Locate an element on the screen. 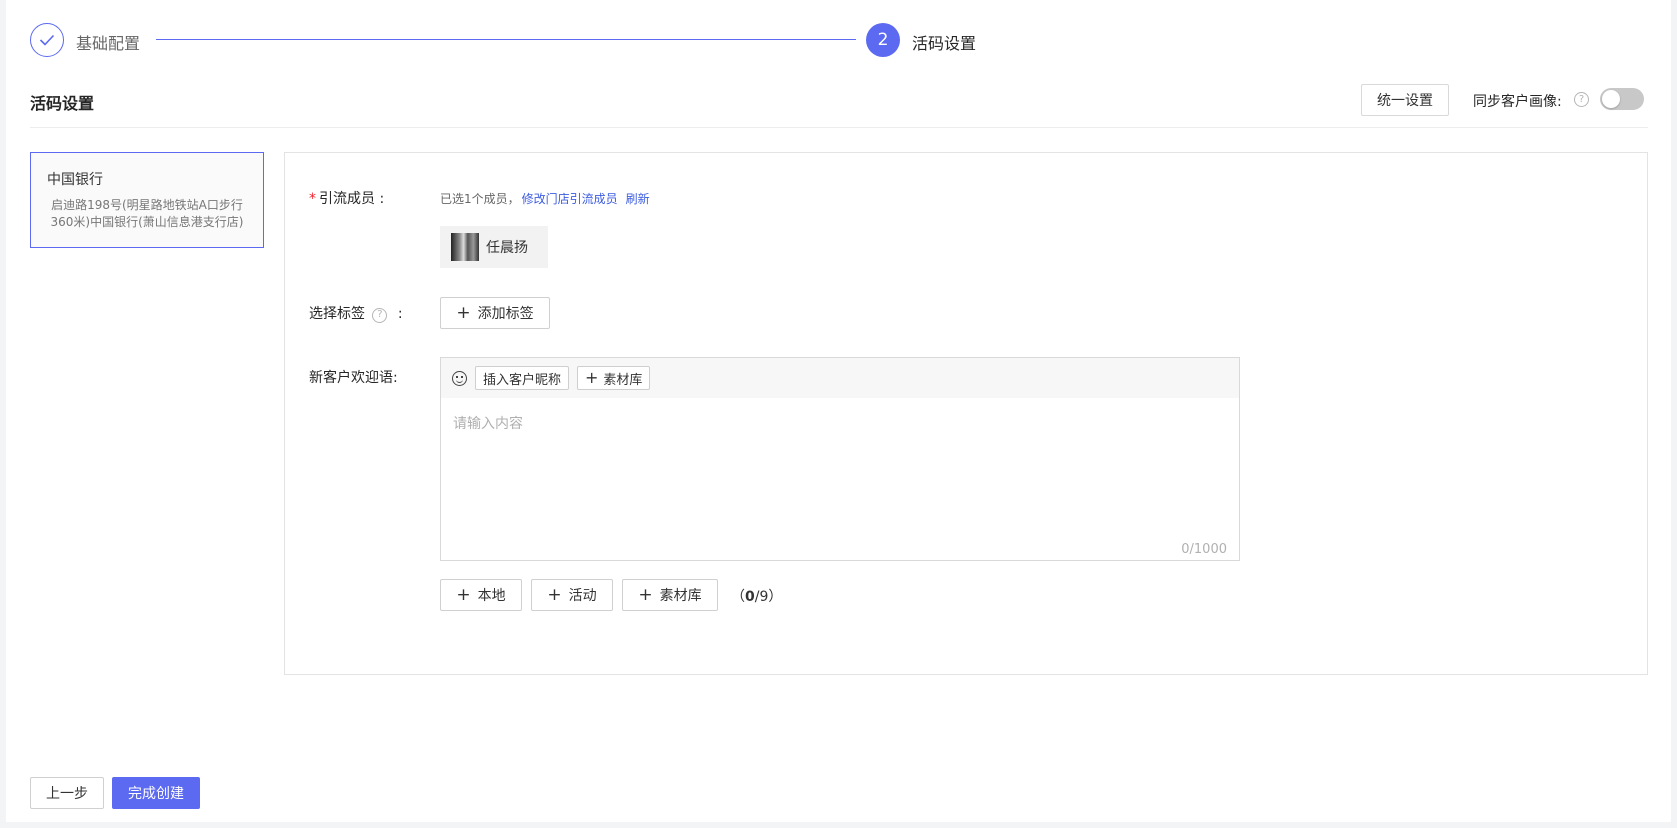  tags-label-colon: : is located at coordinates (400, 314).